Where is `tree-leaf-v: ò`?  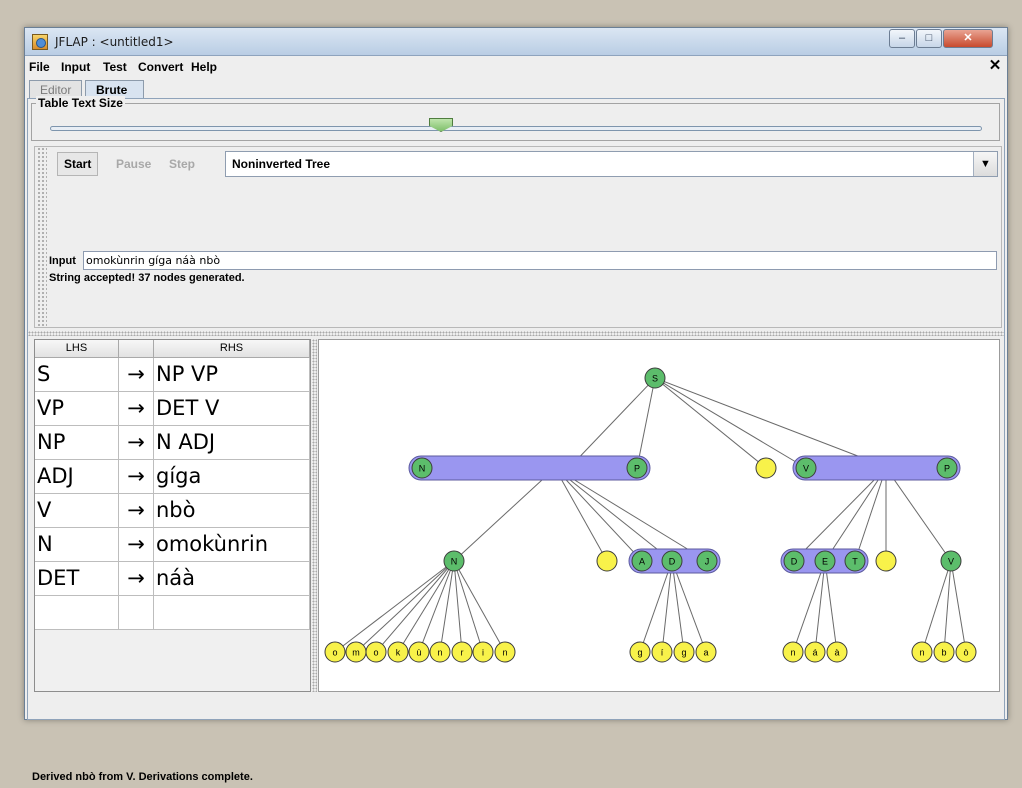 tree-leaf-v: ò is located at coordinates (966, 652).